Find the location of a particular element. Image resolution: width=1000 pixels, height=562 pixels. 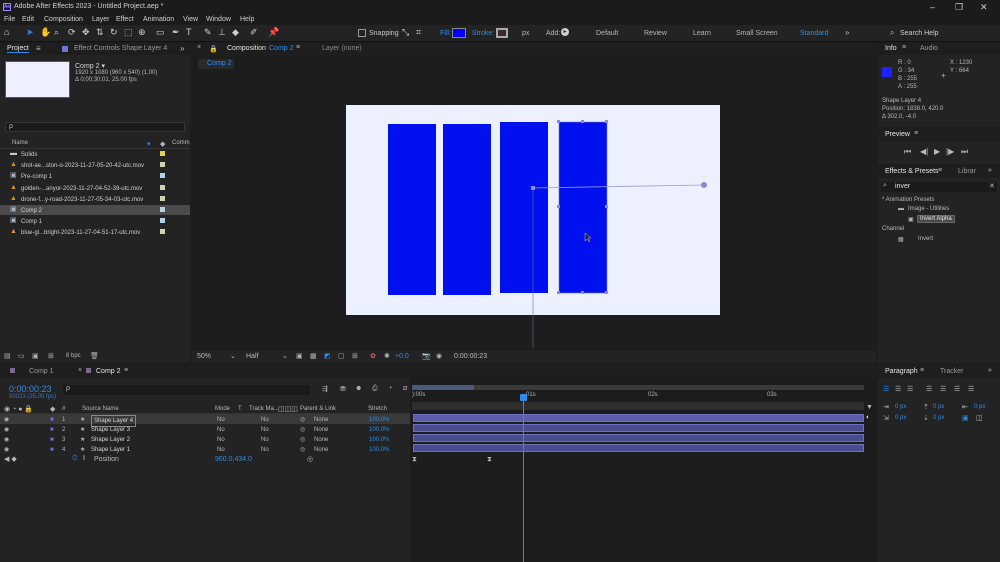

justify-all-icon: ☰ is located at coordinates (971, 389).